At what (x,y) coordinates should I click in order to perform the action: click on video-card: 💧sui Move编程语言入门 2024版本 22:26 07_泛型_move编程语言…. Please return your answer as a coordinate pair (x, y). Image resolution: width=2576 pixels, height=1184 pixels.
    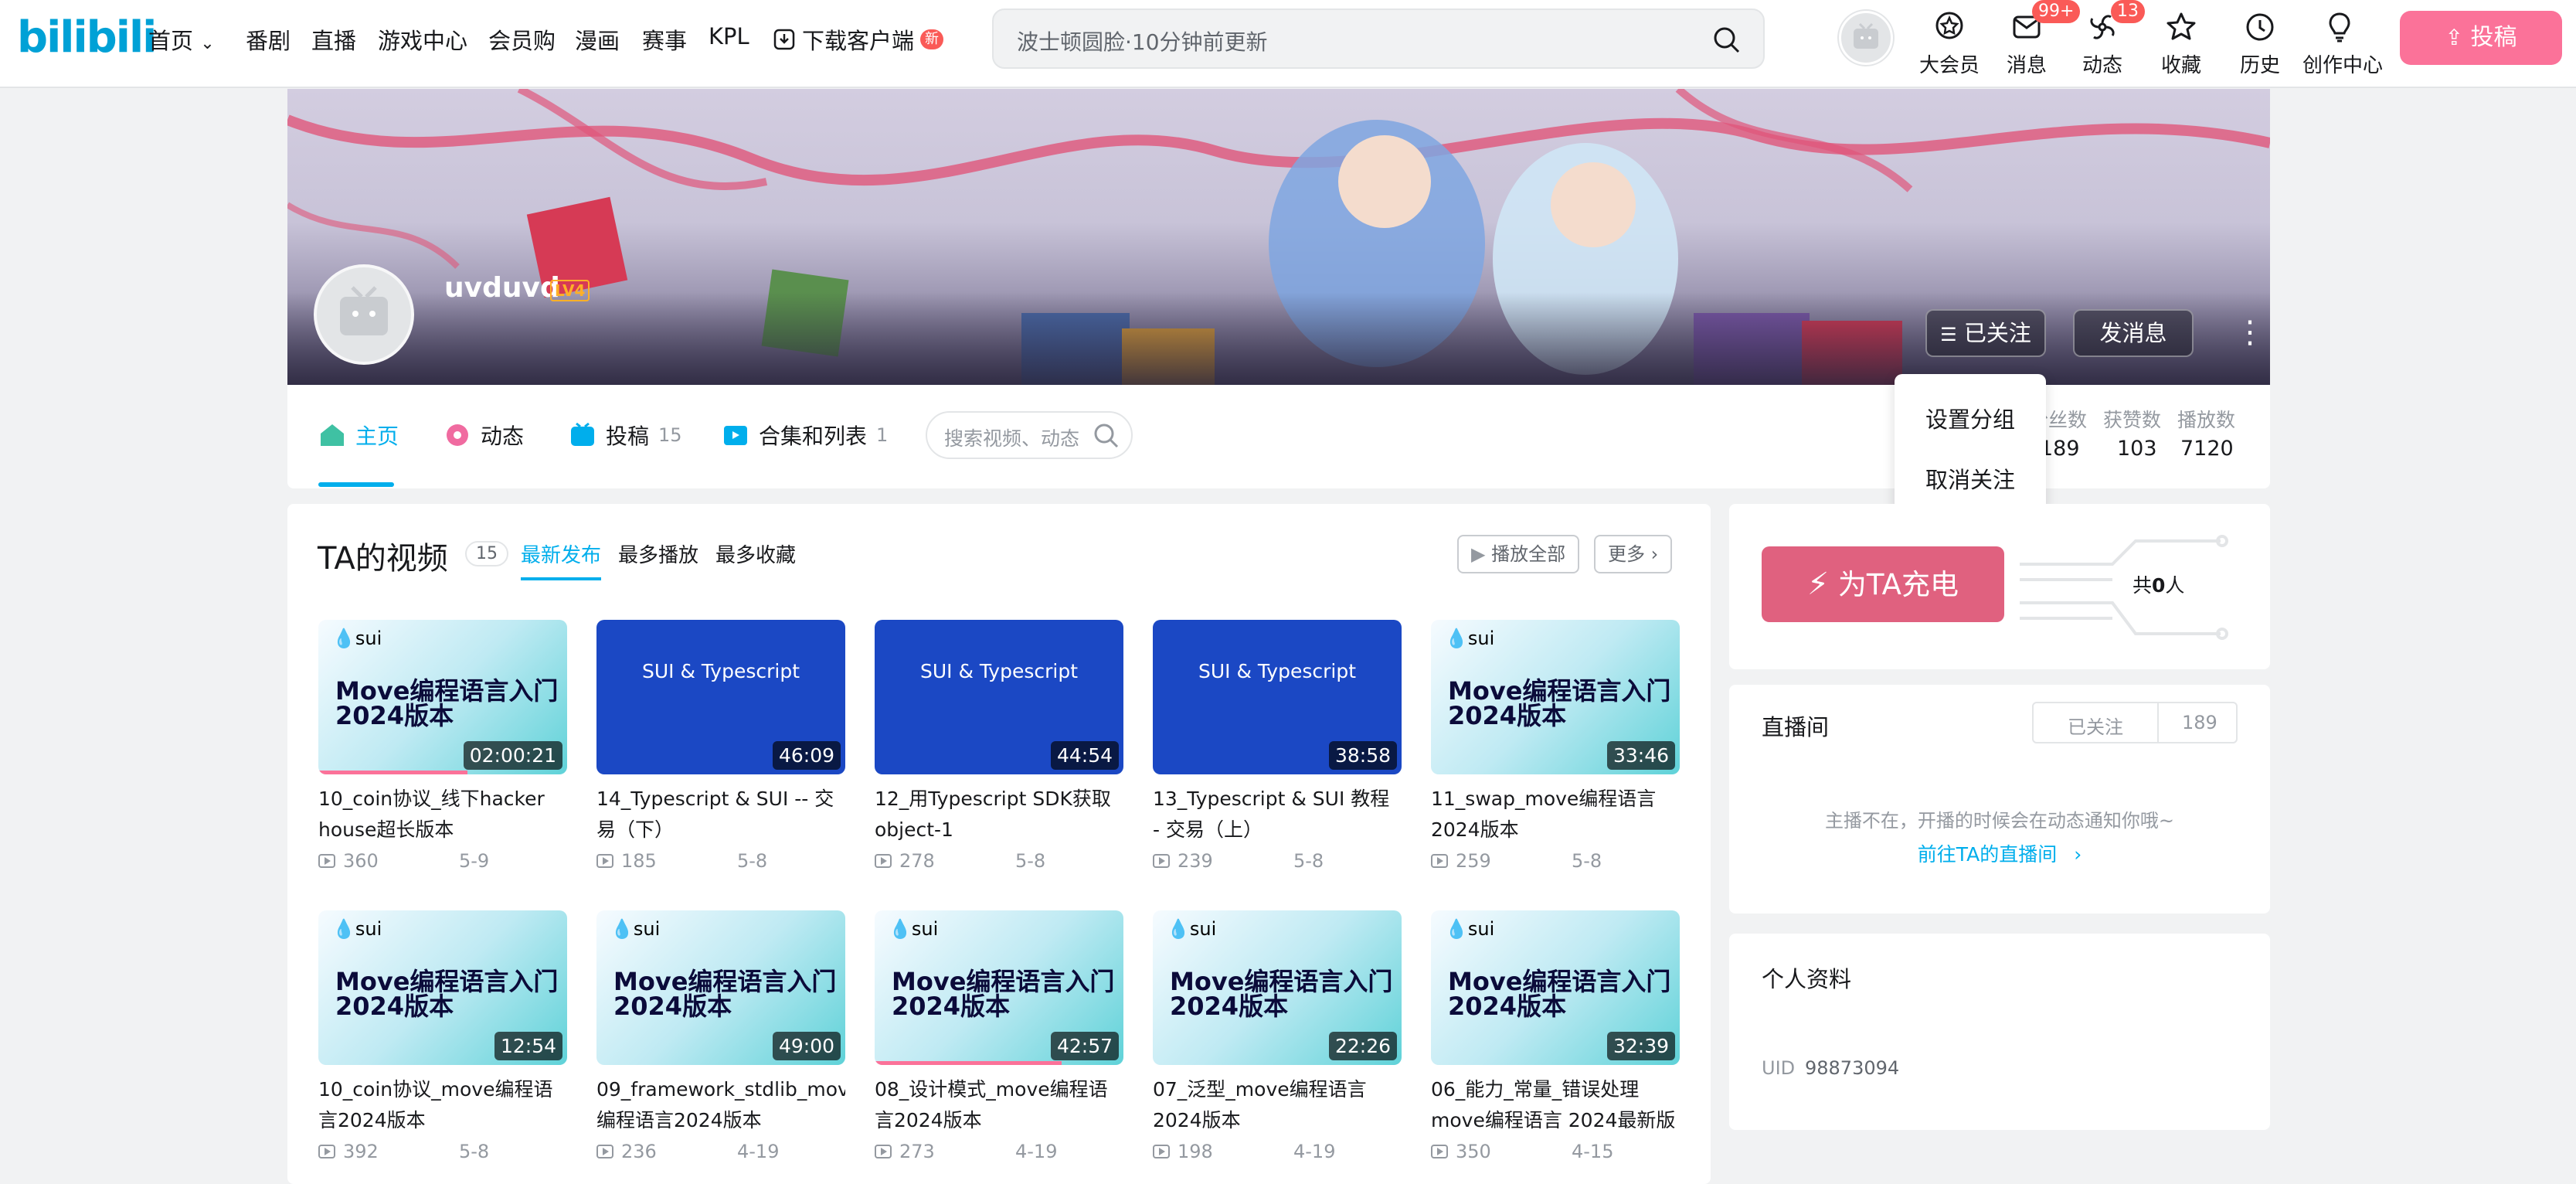
    Looking at the image, I should click on (1277, 1036).